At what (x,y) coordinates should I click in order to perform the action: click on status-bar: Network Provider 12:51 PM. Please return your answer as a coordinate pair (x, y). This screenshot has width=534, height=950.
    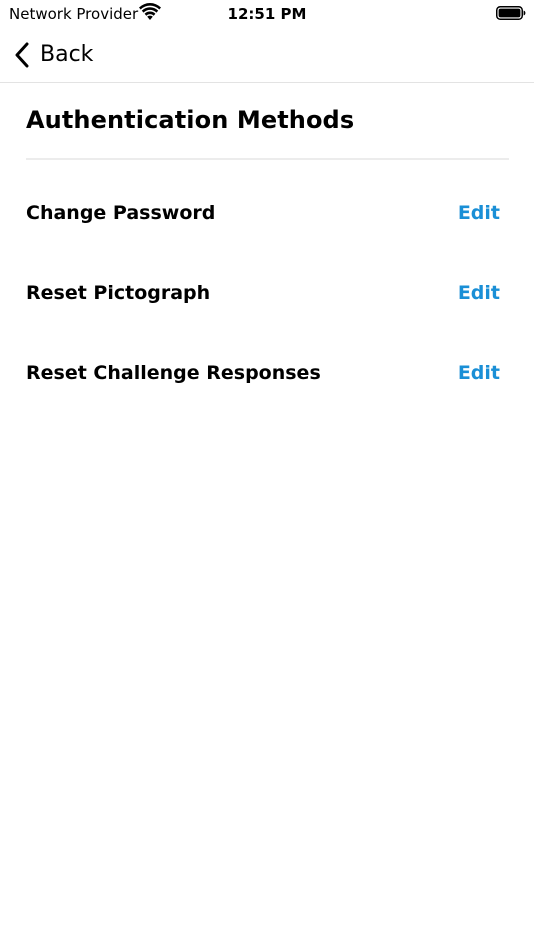
    Looking at the image, I should click on (267, 14).